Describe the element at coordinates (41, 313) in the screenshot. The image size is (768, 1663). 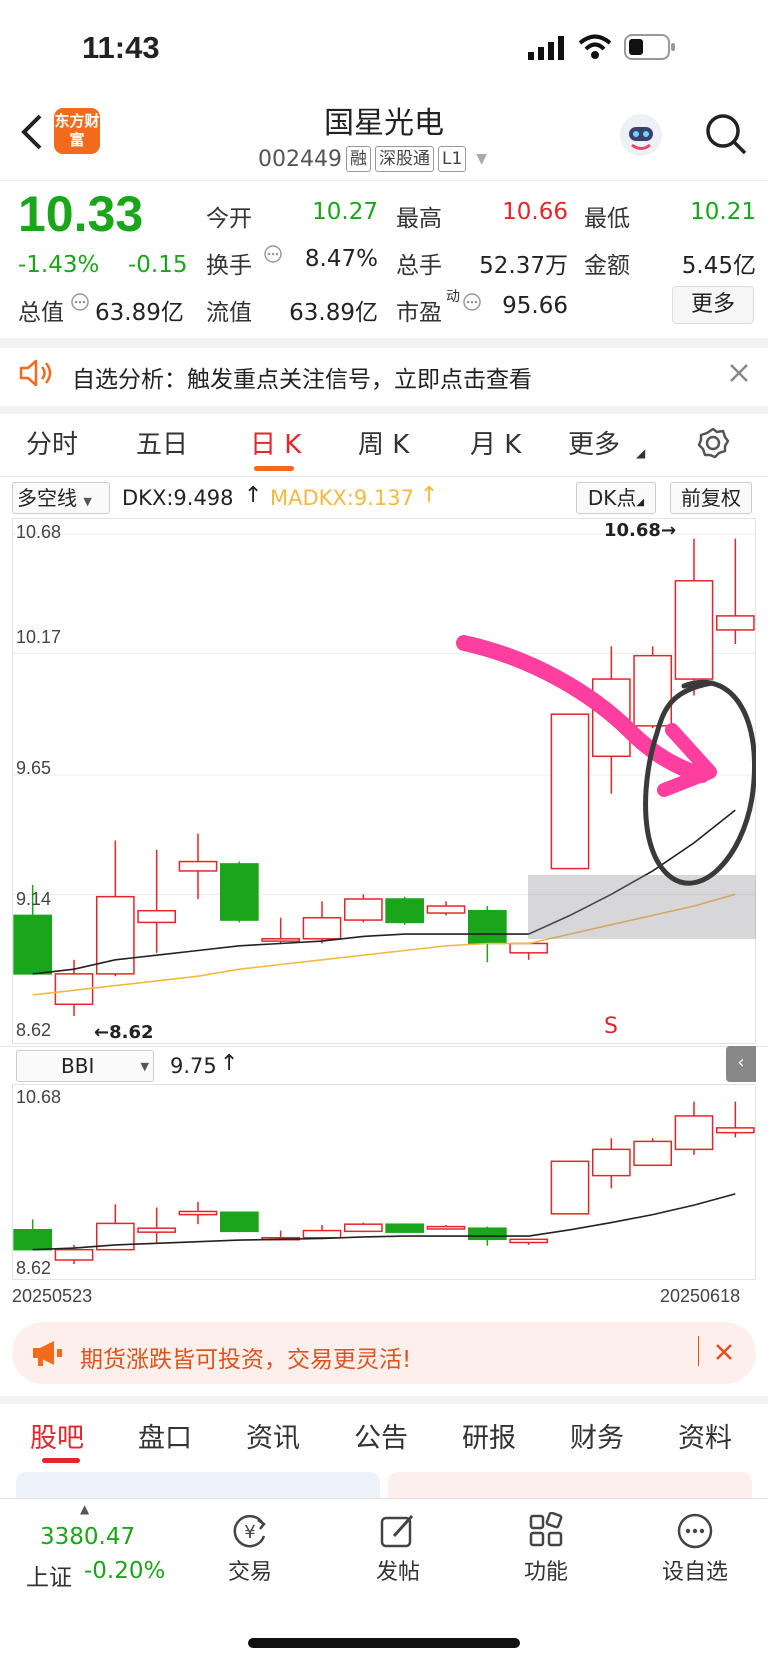
I see `total-value-label: 总值` at that location.